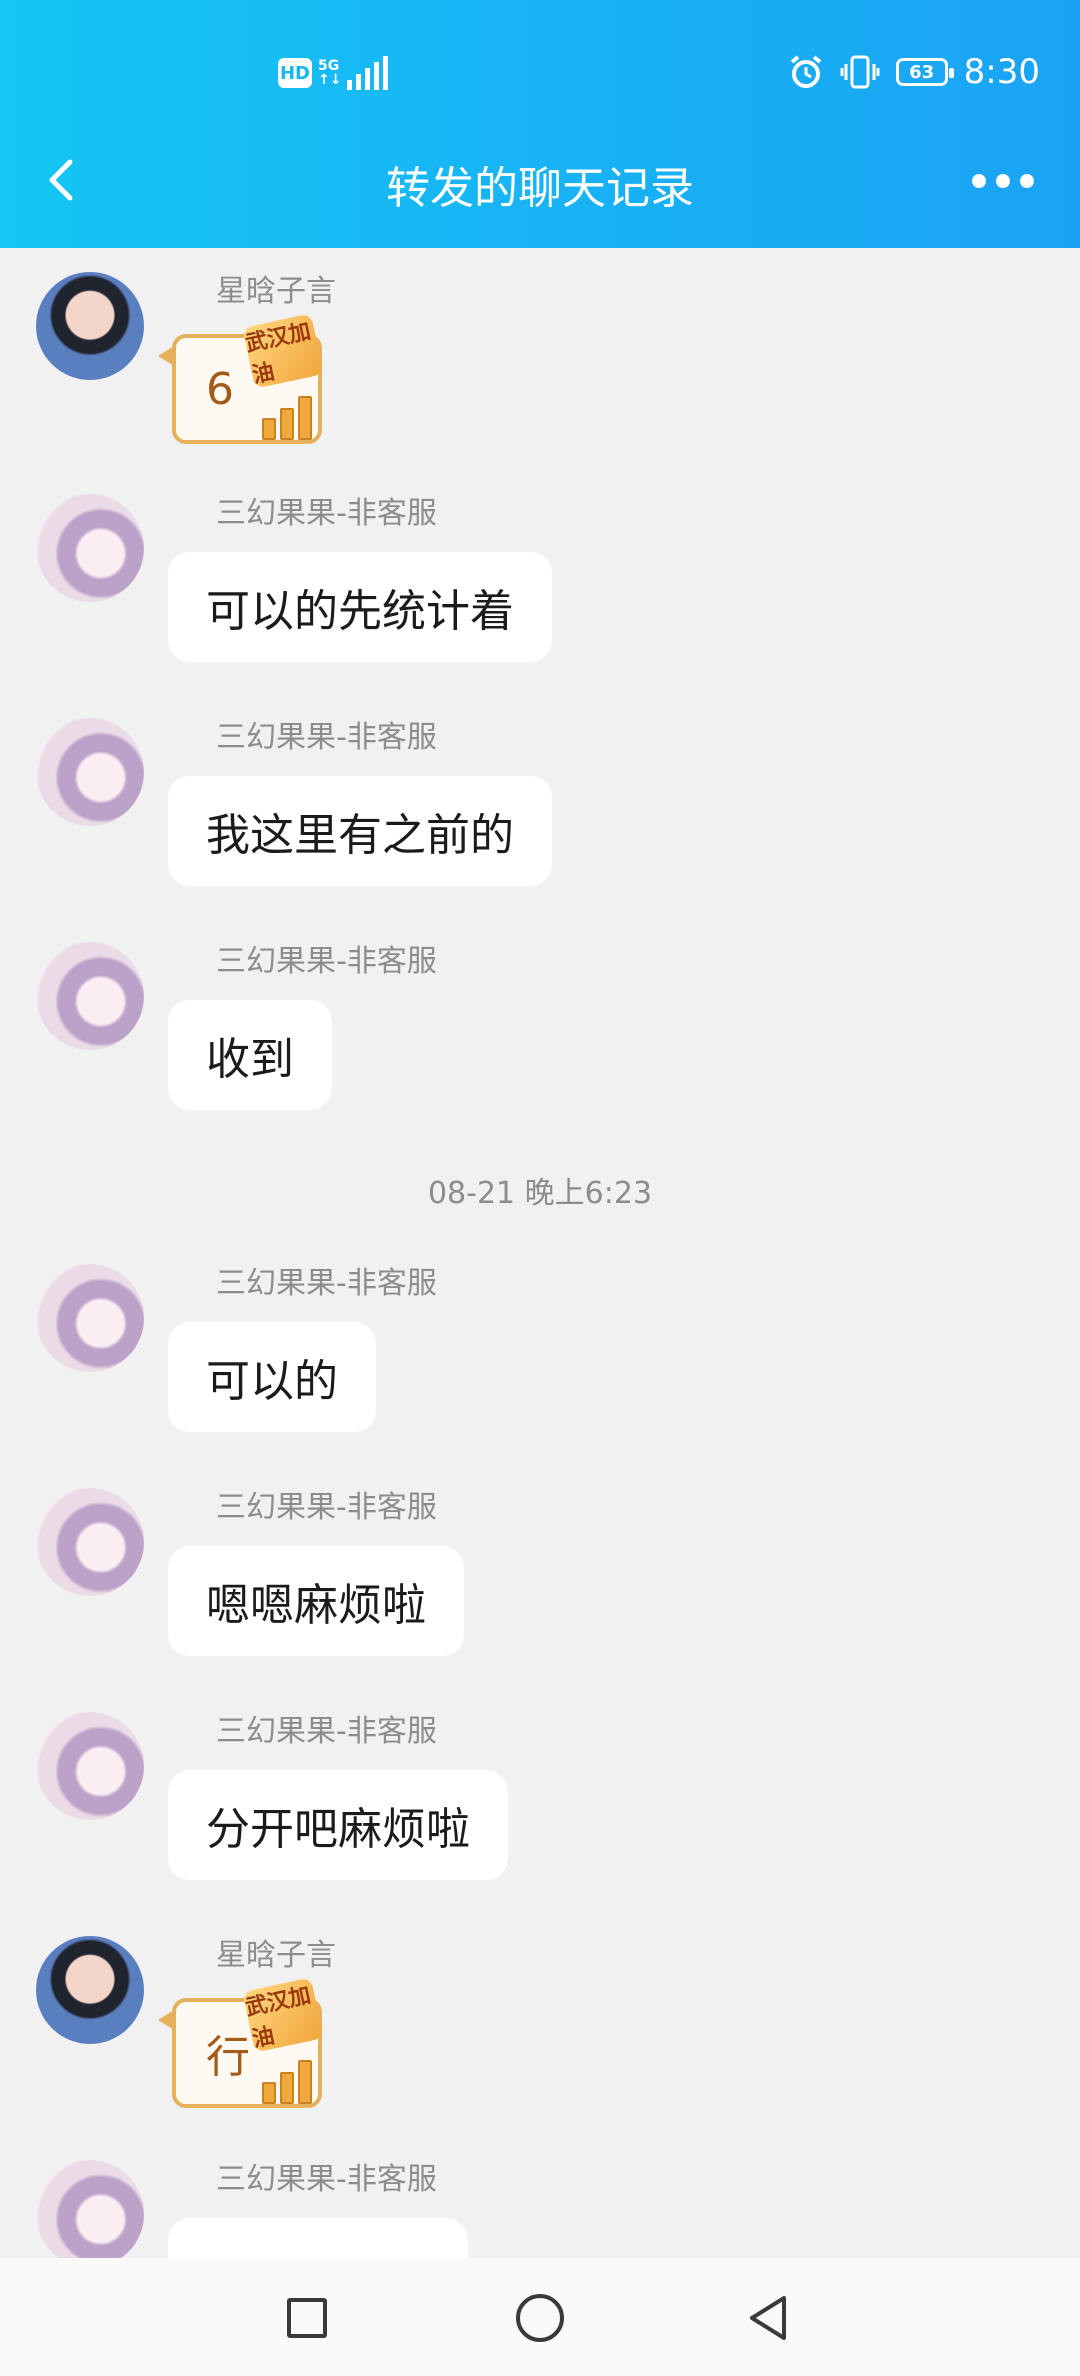 This screenshot has width=1080, height=2376. I want to click on home-button, so click(540, 2318).